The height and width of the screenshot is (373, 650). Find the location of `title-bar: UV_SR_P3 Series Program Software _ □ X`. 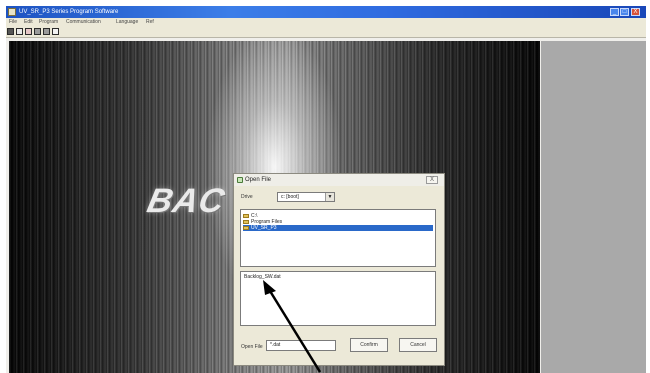

title-bar: UV_SR_P3 Series Program Software _ □ X is located at coordinates (326, 12).